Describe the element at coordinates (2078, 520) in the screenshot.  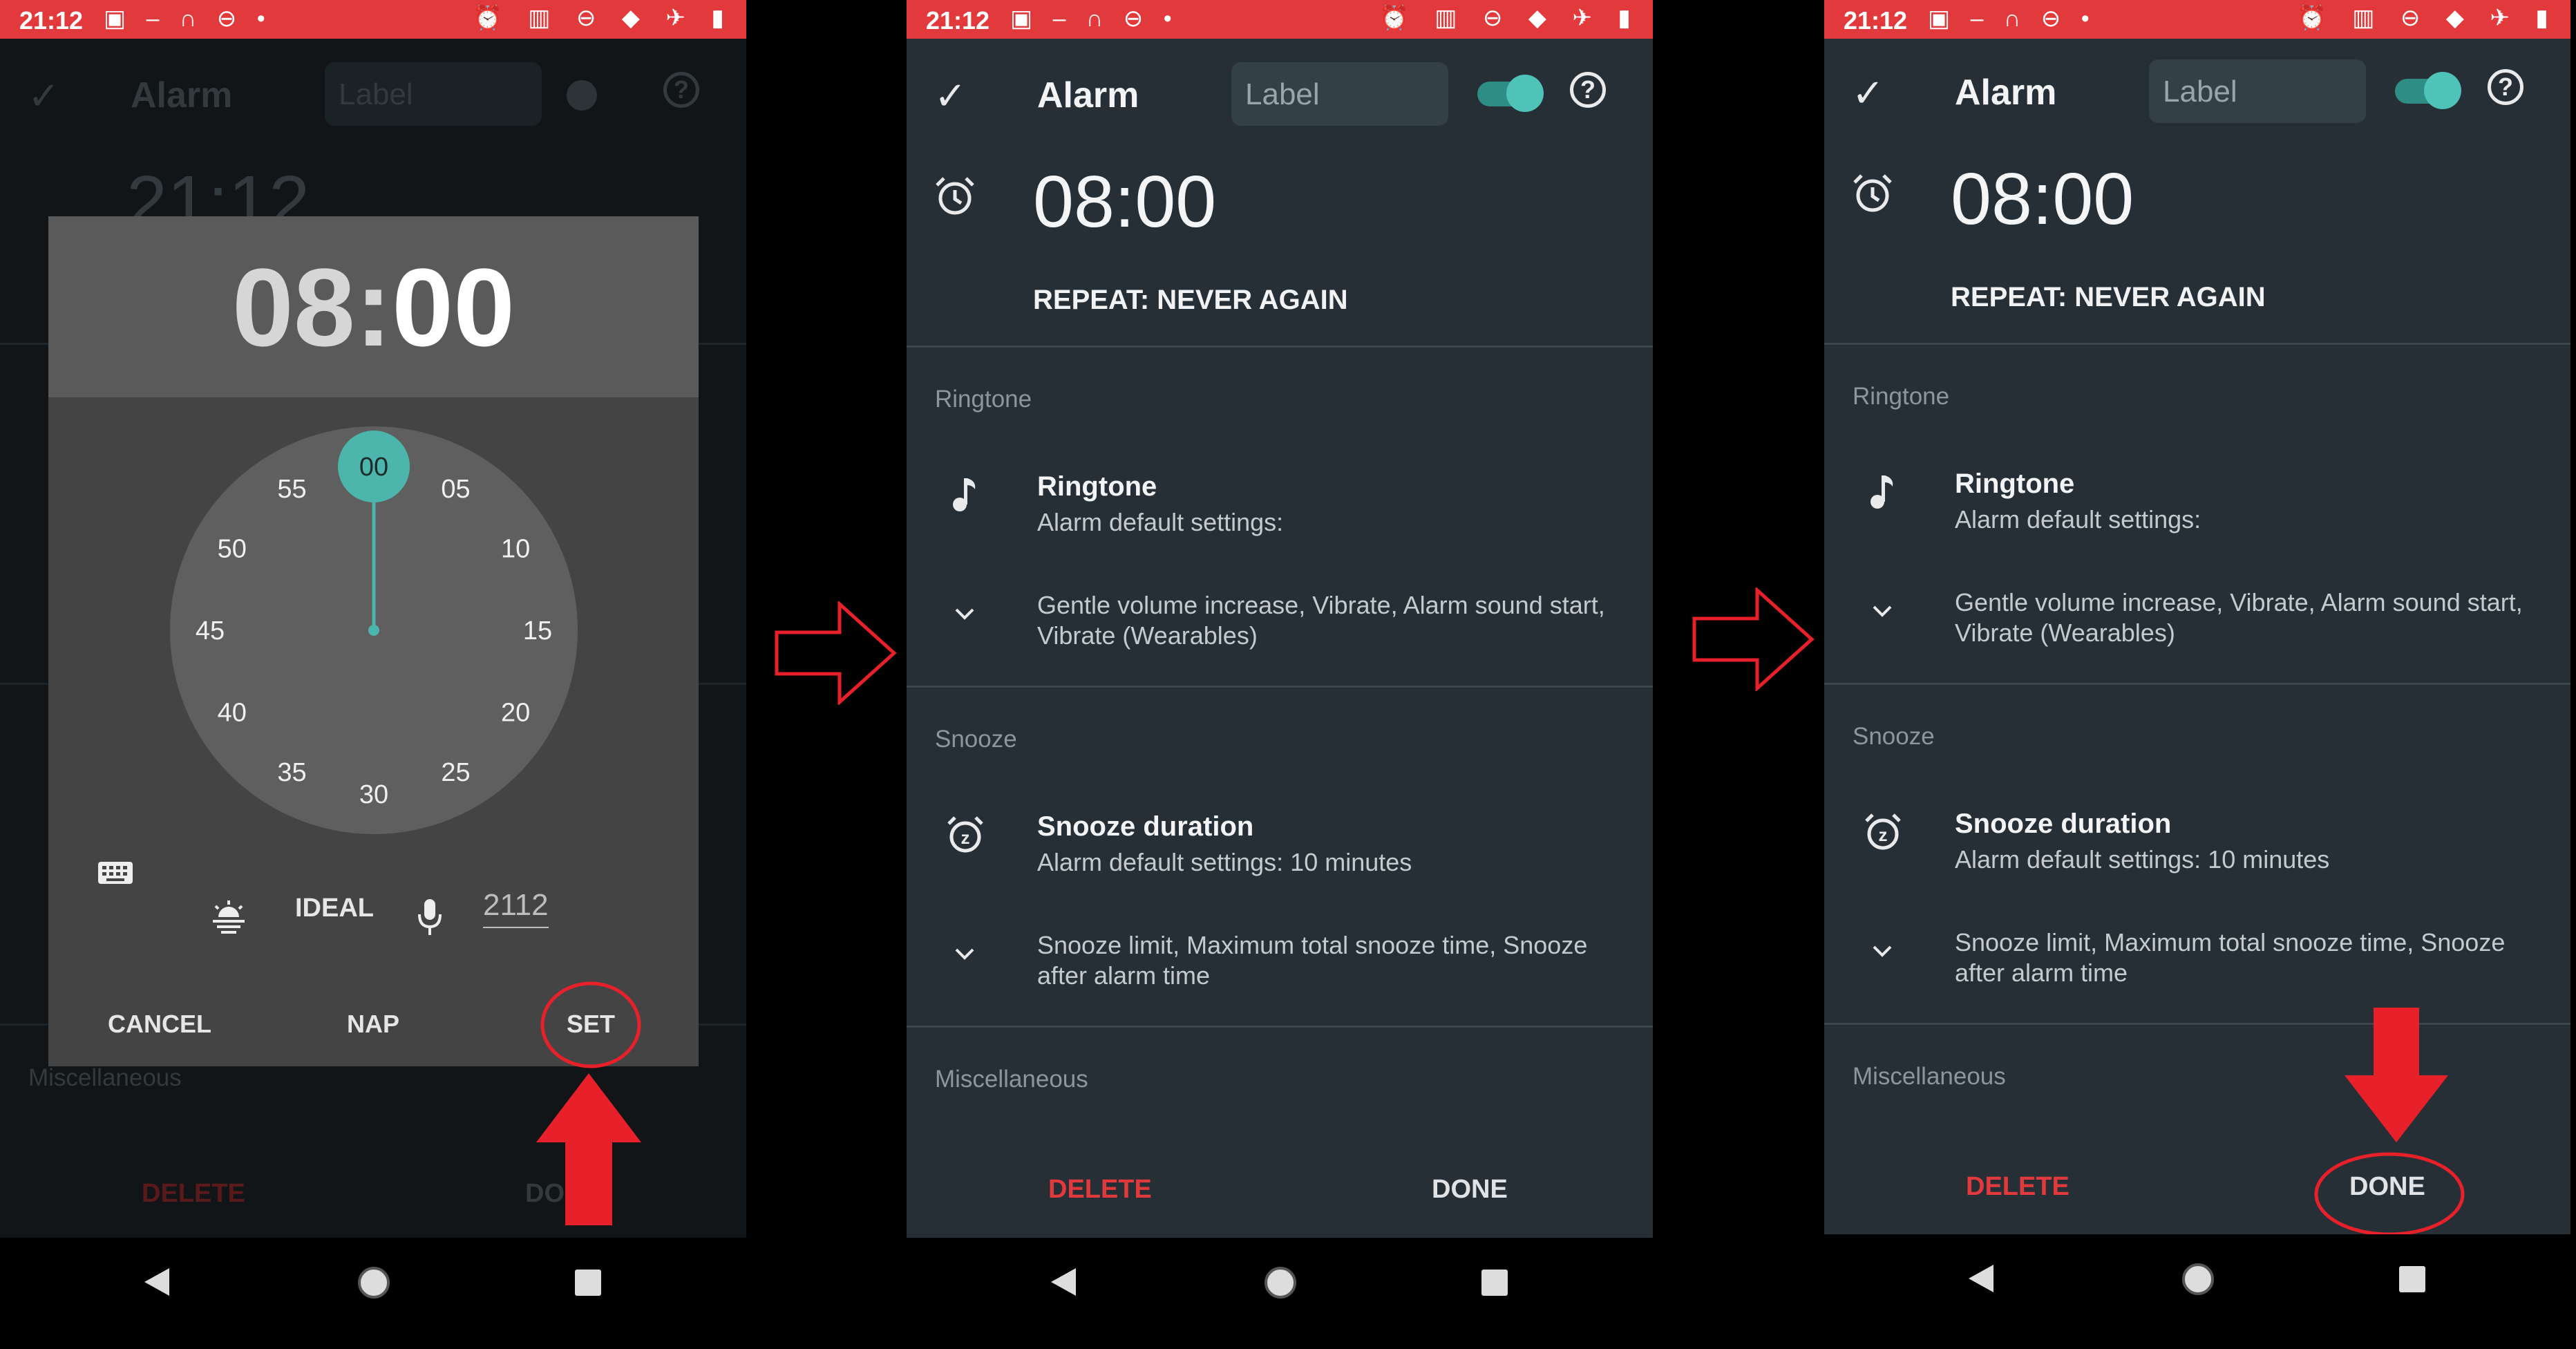
I see `ringtone-subtitle: Alarm default settings:` at that location.